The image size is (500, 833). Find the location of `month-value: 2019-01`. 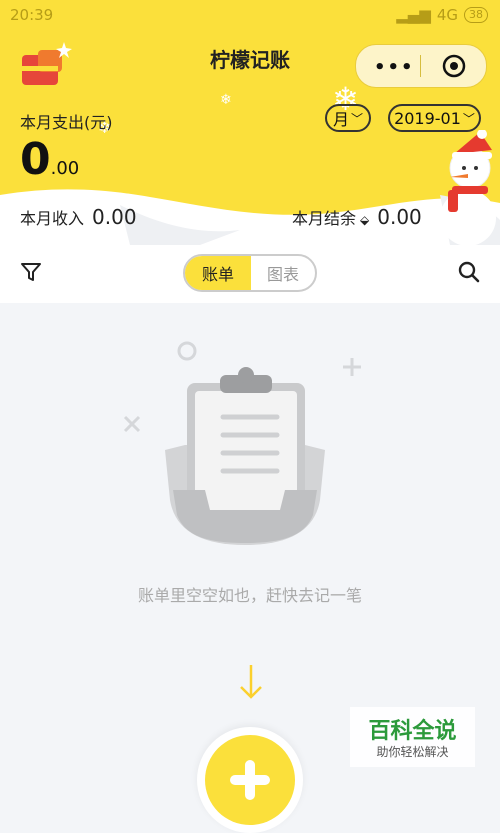

month-value: 2019-01 is located at coordinates (427, 118).